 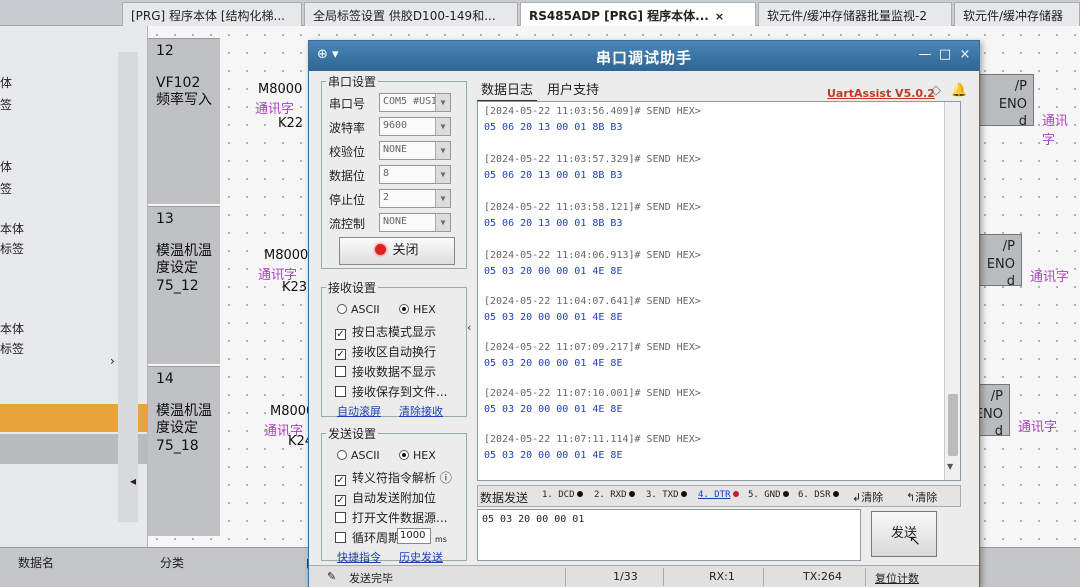 I want to click on checkbox-label: 转义符指令解析, so click(x=394, y=478).